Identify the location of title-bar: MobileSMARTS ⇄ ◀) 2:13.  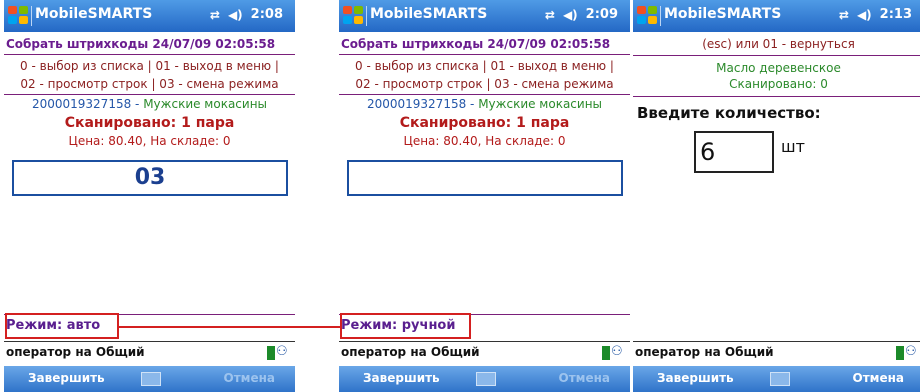
(776, 16).